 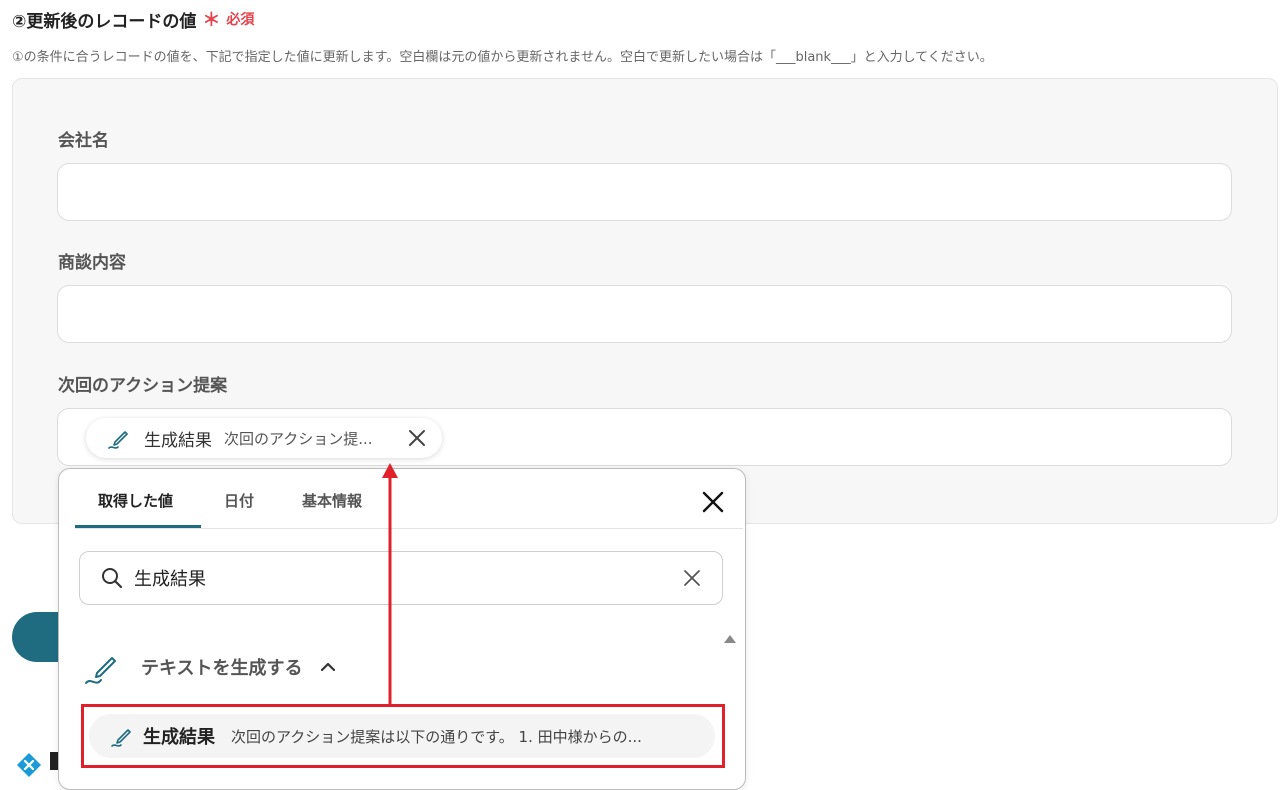 I want to click on group-label: テキストを生成する, so click(x=222, y=668).